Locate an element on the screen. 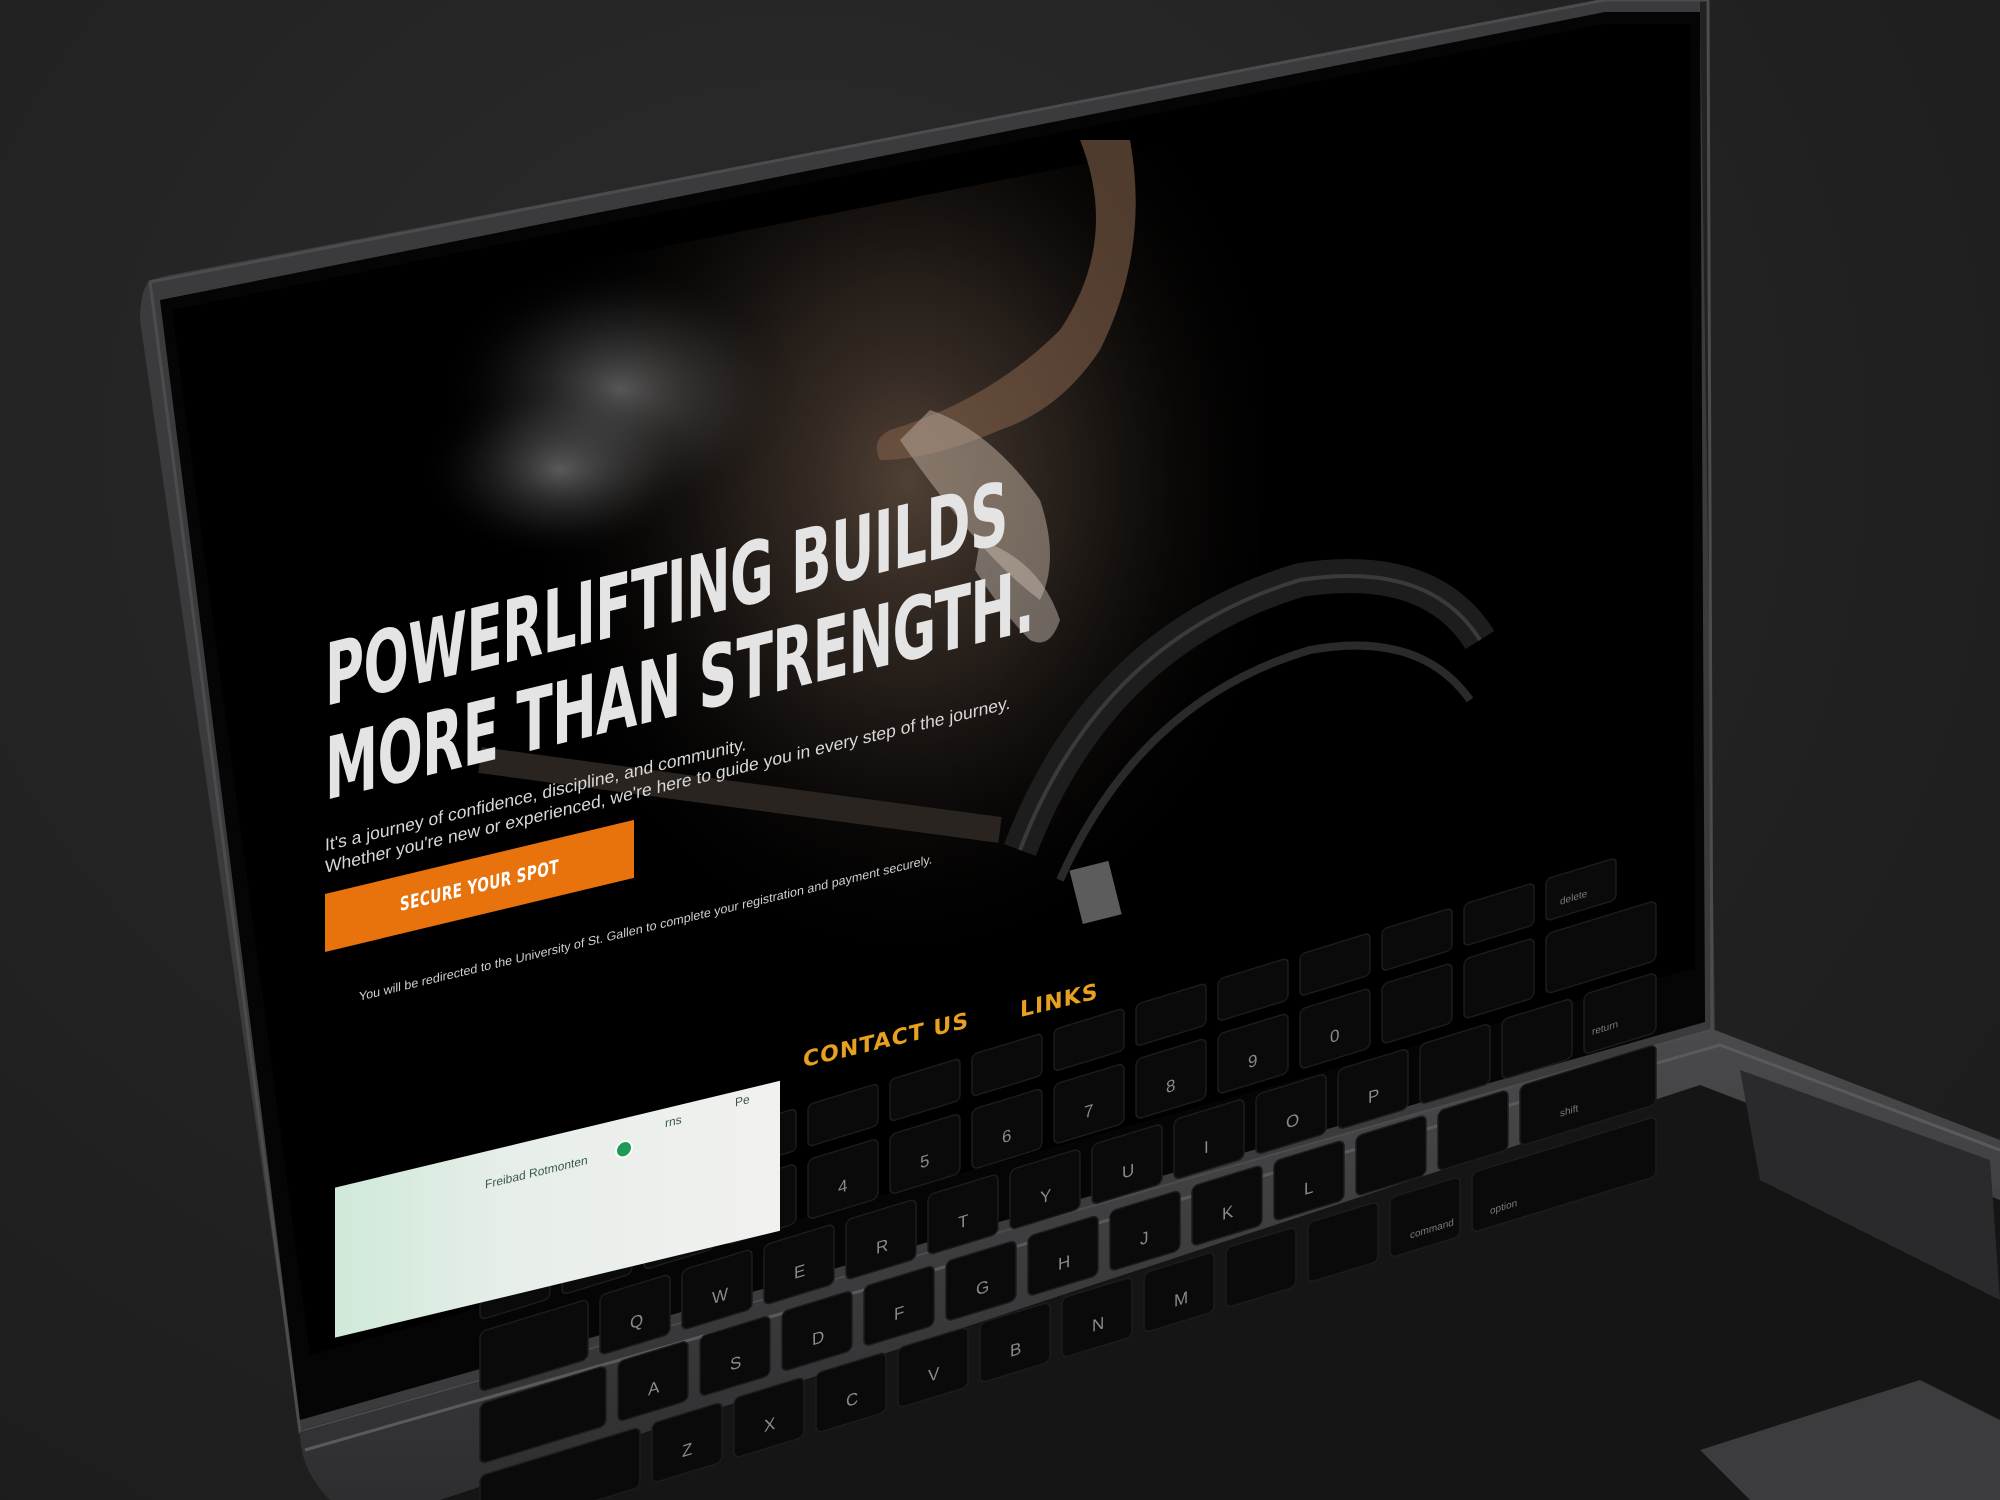  map-pin-icon is located at coordinates (624, 1149).